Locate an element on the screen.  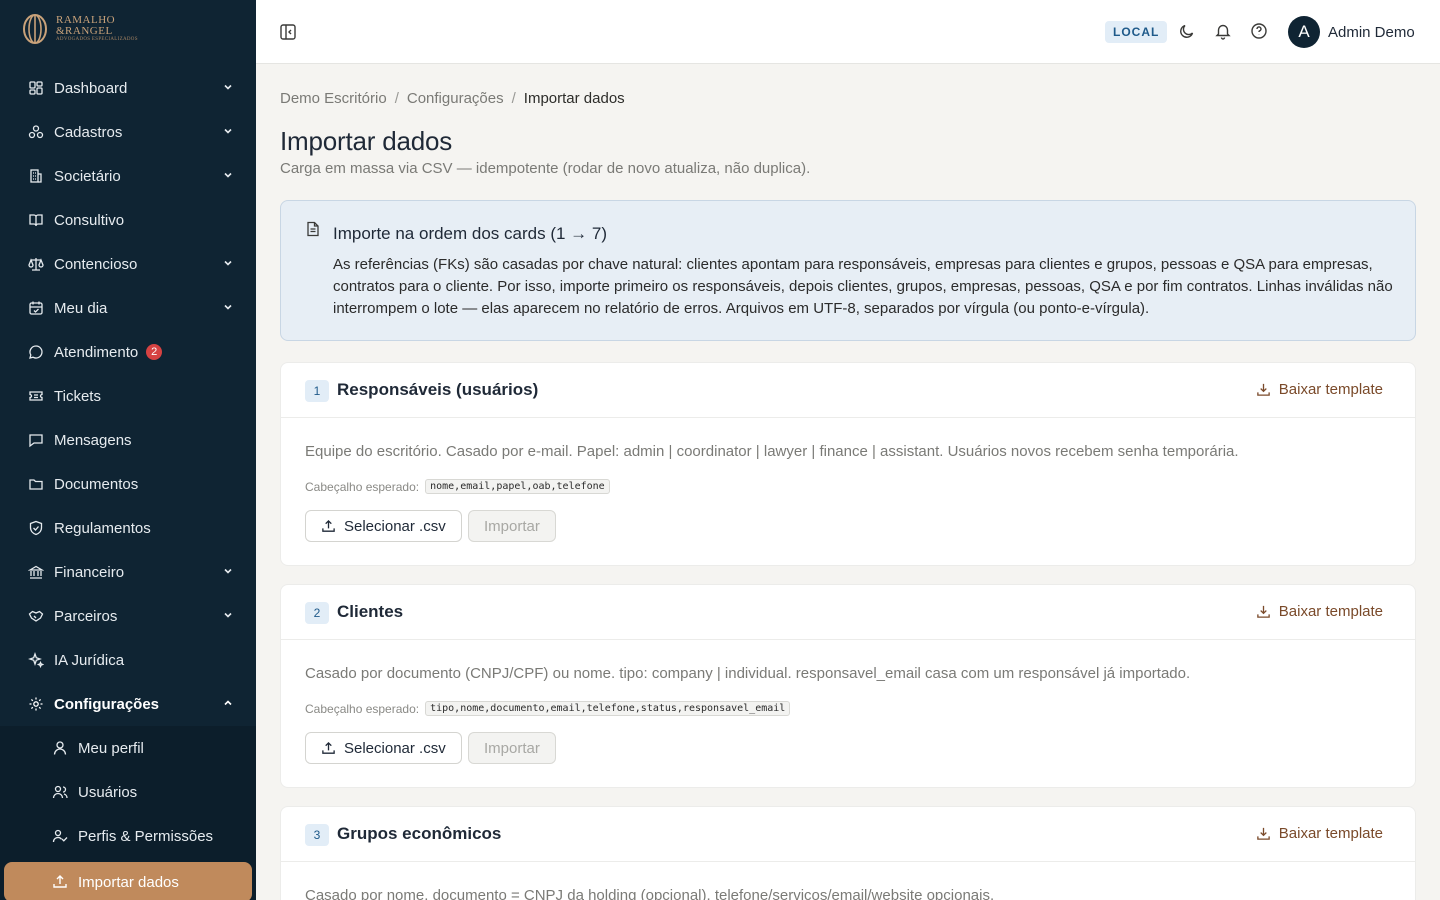
sidebar-item-regulamentos: Regulamentos is located at coordinates (128, 528).